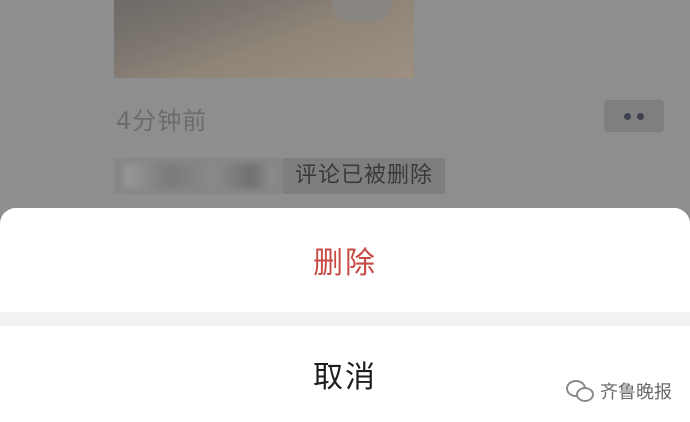 The width and height of the screenshot is (690, 422). I want to click on watermark-text: 齐鲁晚报, so click(636, 392).